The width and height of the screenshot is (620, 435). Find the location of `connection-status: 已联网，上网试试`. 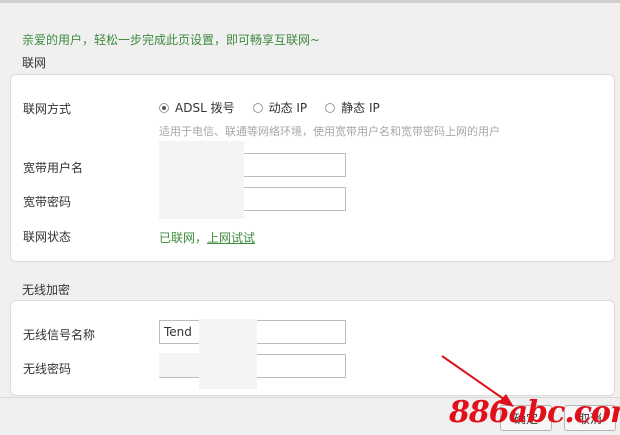

connection-status: 已联网，上网试试 is located at coordinates (207, 237).